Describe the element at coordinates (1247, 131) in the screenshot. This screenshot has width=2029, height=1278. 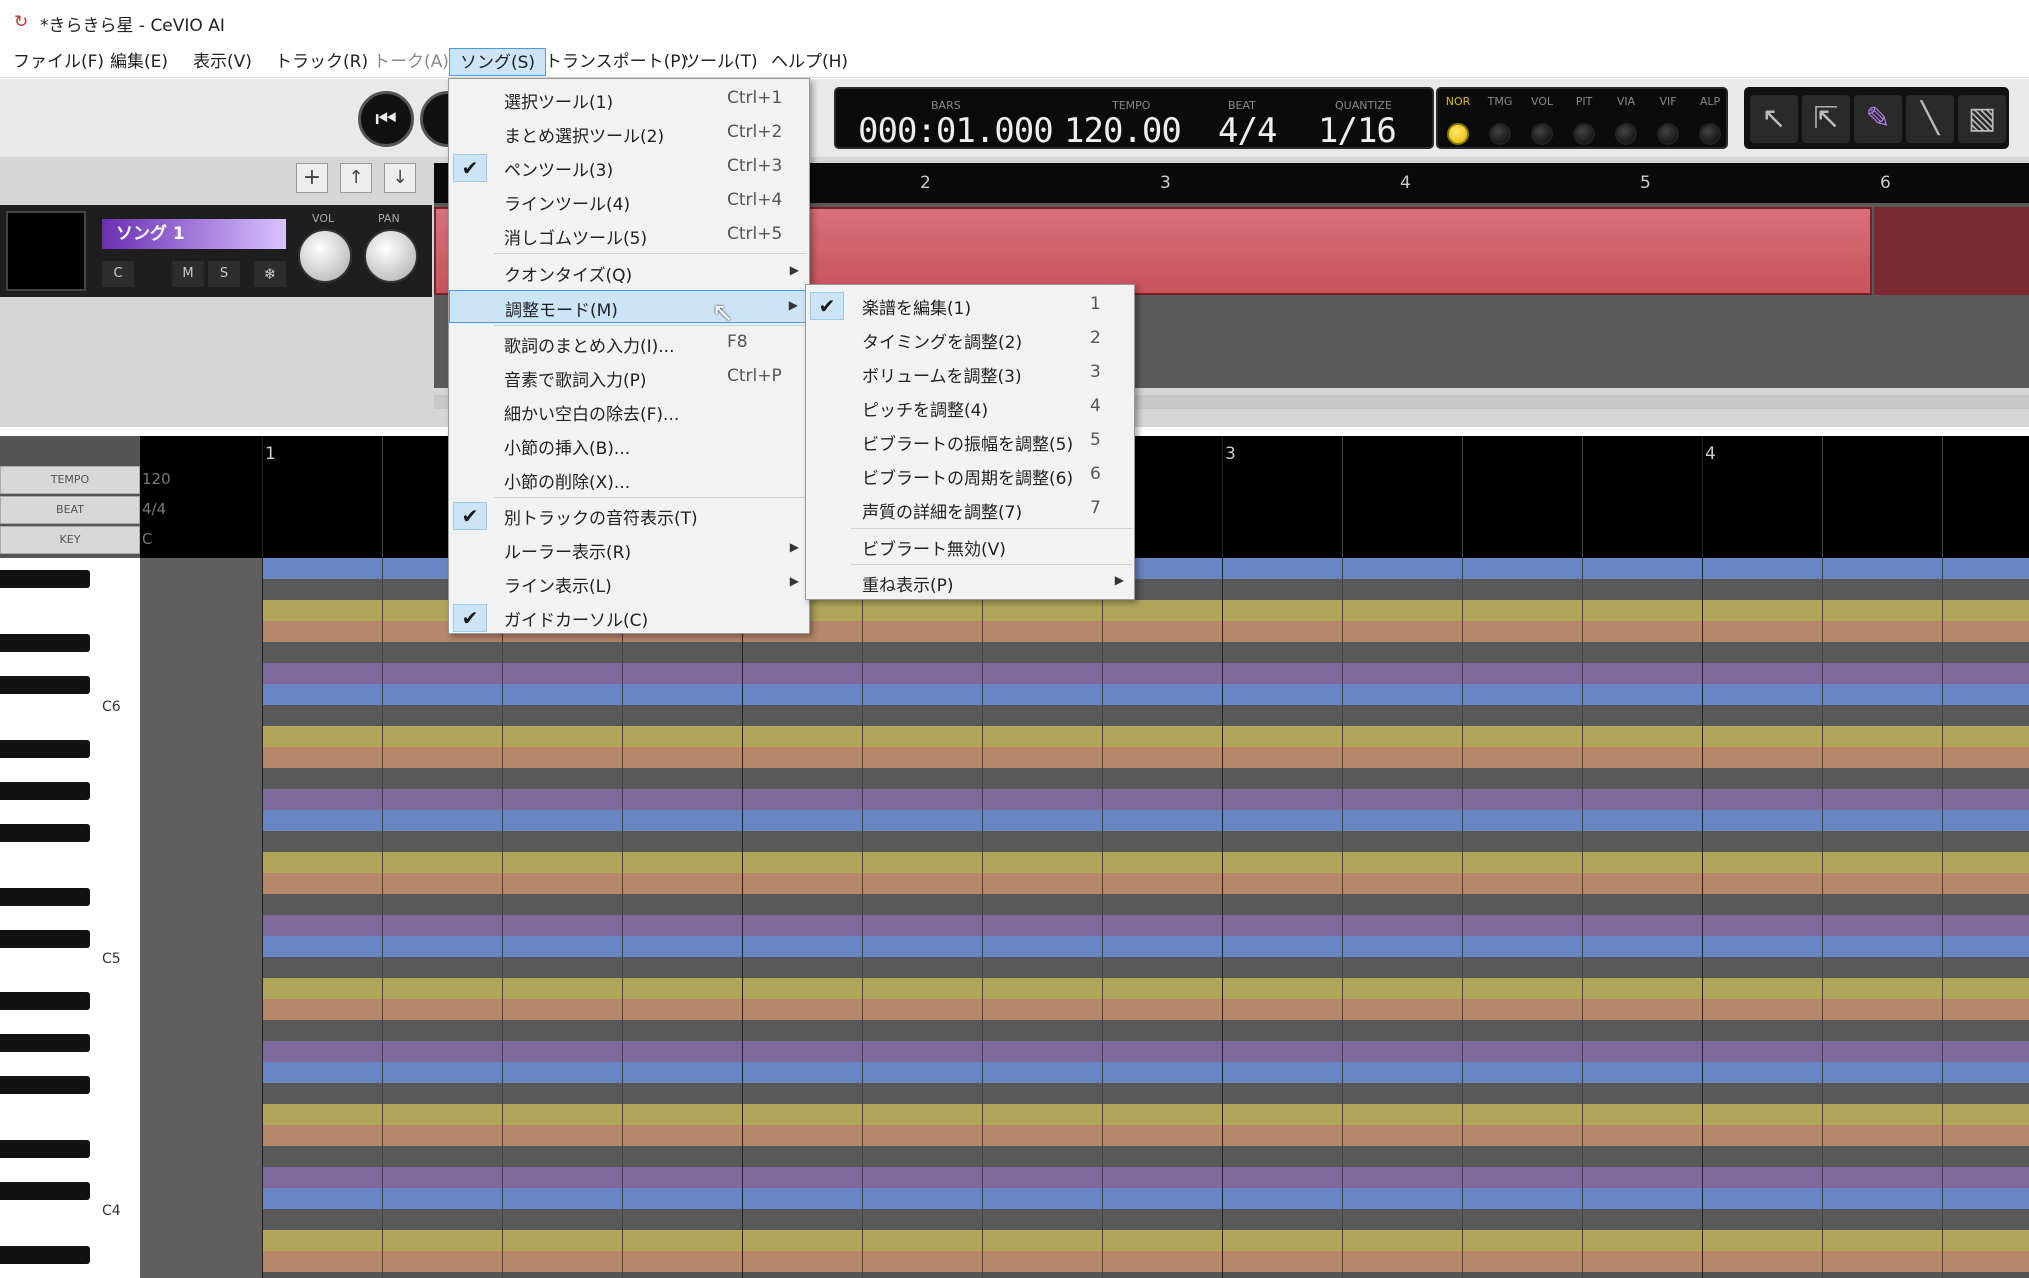
I see `beat-value: 4/4` at that location.